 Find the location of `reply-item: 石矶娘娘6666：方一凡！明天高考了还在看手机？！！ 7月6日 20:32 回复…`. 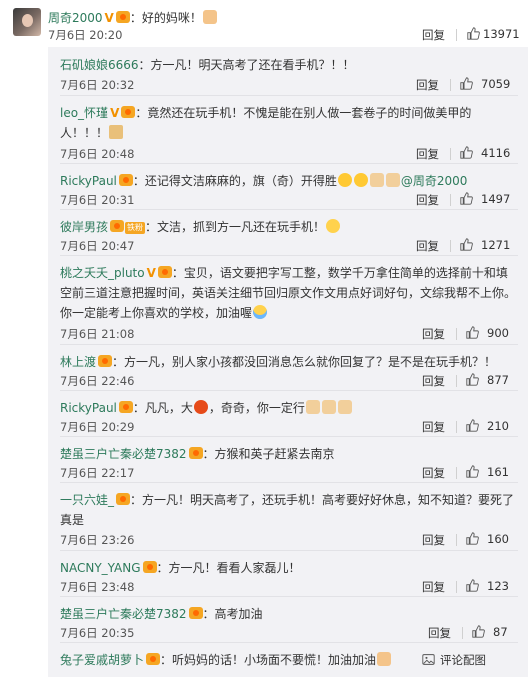

reply-item: 石矶娘娘6666：方一凡！明天高考了还在看手机？！！ 7月6日 20:32 回复… is located at coordinates (288, 70).